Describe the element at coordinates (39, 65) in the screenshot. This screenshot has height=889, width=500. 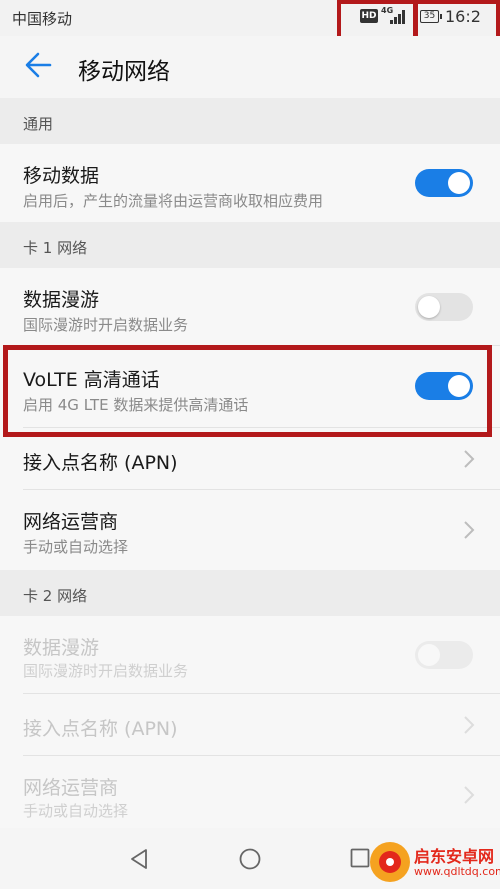
I see `back-arrow-icon` at that location.